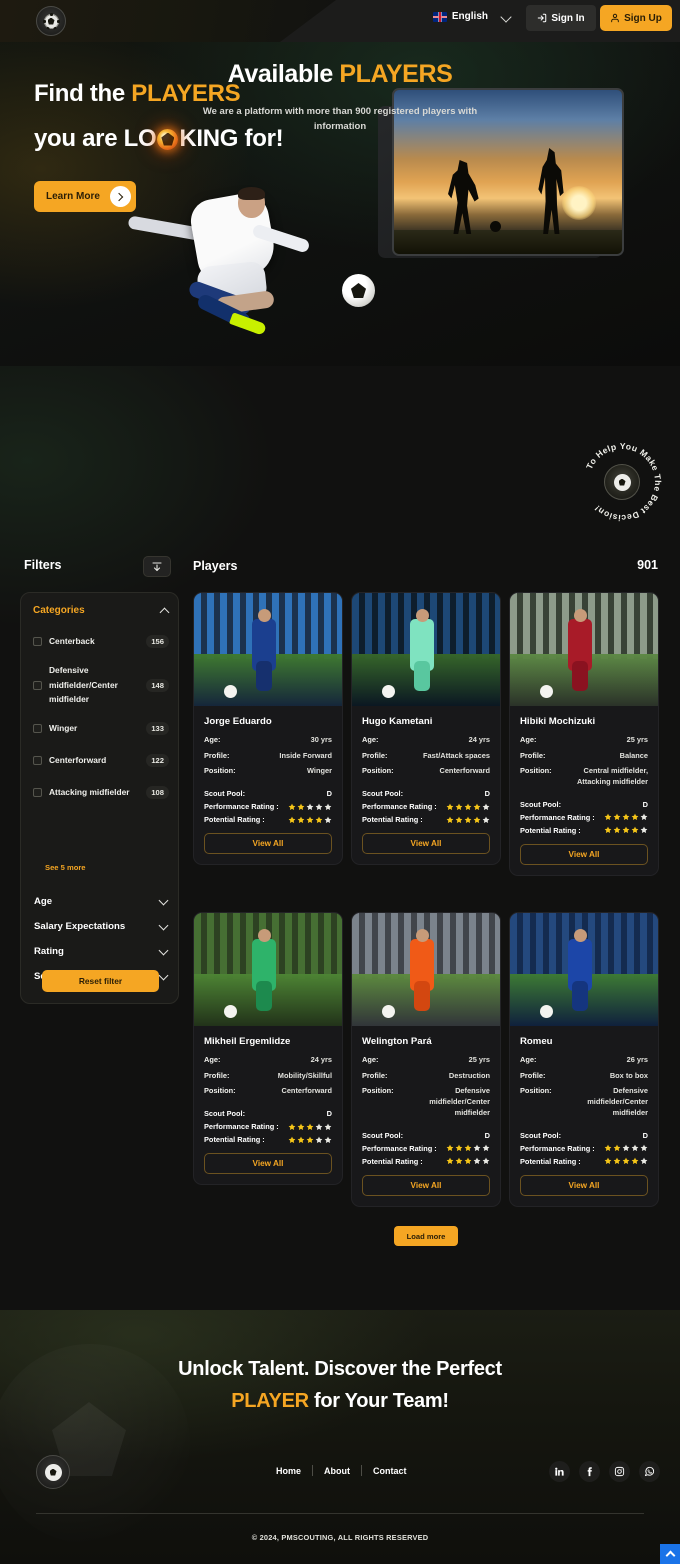 This screenshot has height=1564, width=680. What do you see at coordinates (101, 728) in the screenshot?
I see `category-filter-row: Winger 133` at bounding box center [101, 728].